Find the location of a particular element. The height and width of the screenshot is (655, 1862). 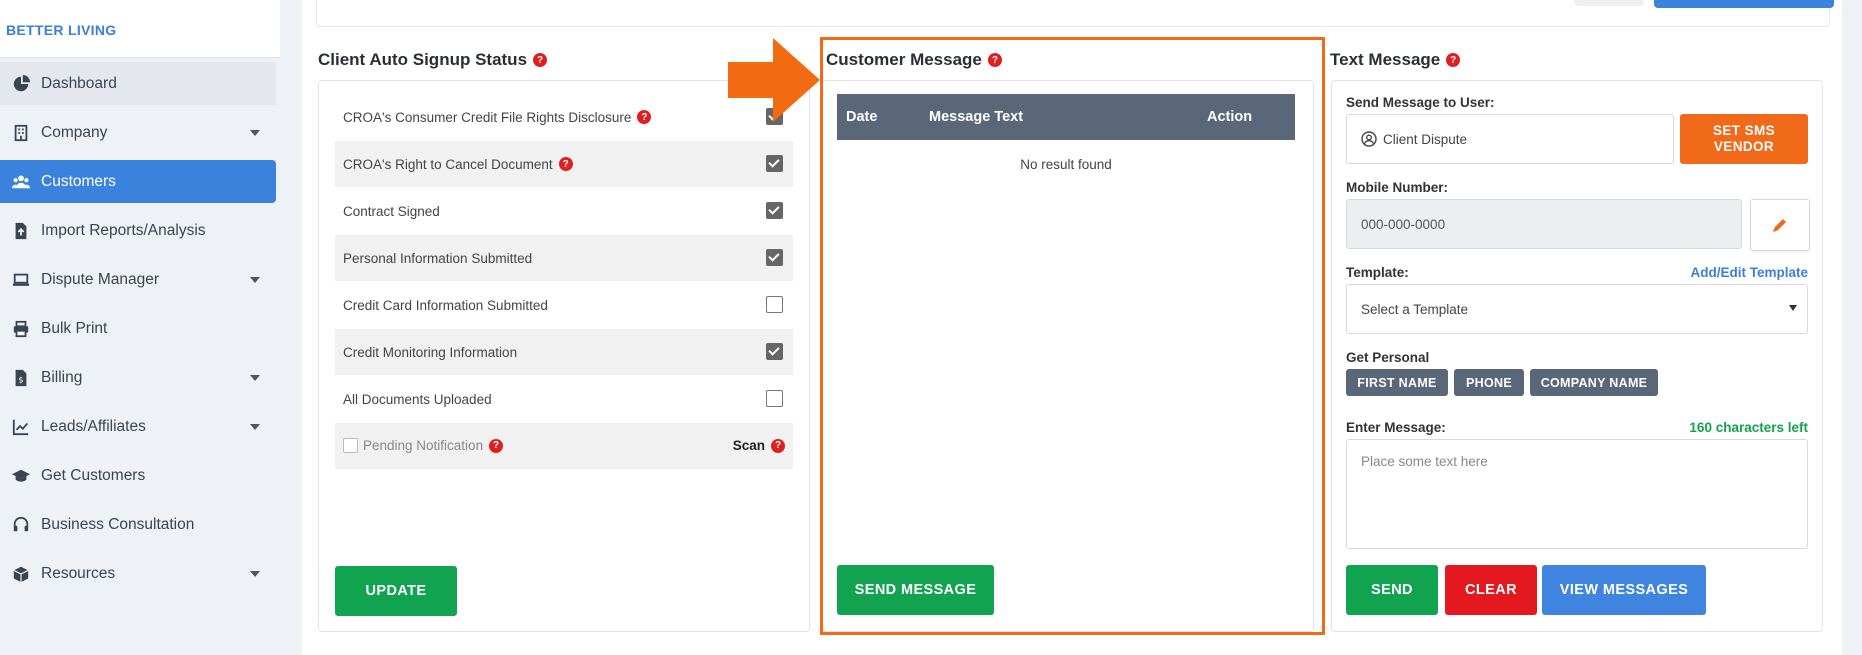

sidebar-item-label: Import Reports/Analysis is located at coordinates (123, 230).